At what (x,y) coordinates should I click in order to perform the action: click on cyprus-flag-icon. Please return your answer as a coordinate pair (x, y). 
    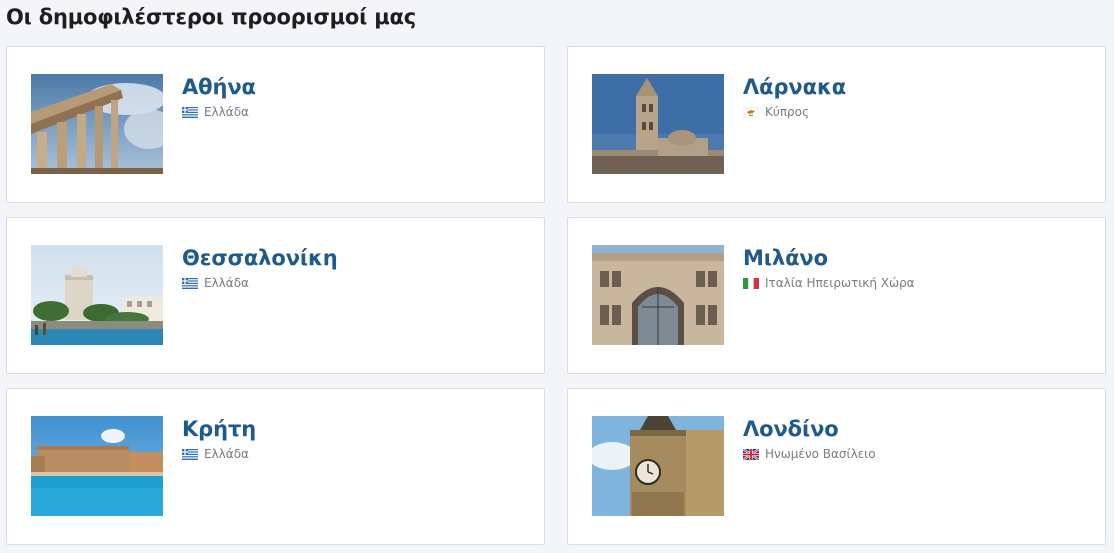
    Looking at the image, I should click on (751, 112).